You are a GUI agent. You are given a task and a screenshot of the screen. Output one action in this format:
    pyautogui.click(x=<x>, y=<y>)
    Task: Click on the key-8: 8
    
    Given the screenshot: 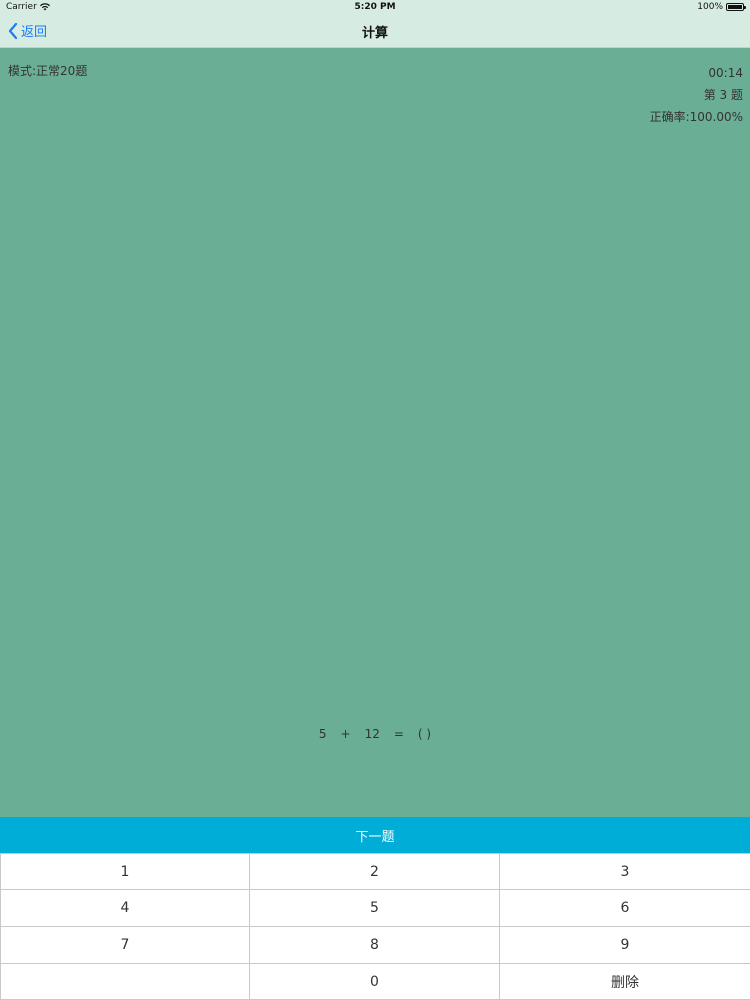 What is the action you would take?
    pyautogui.click(x=375, y=945)
    